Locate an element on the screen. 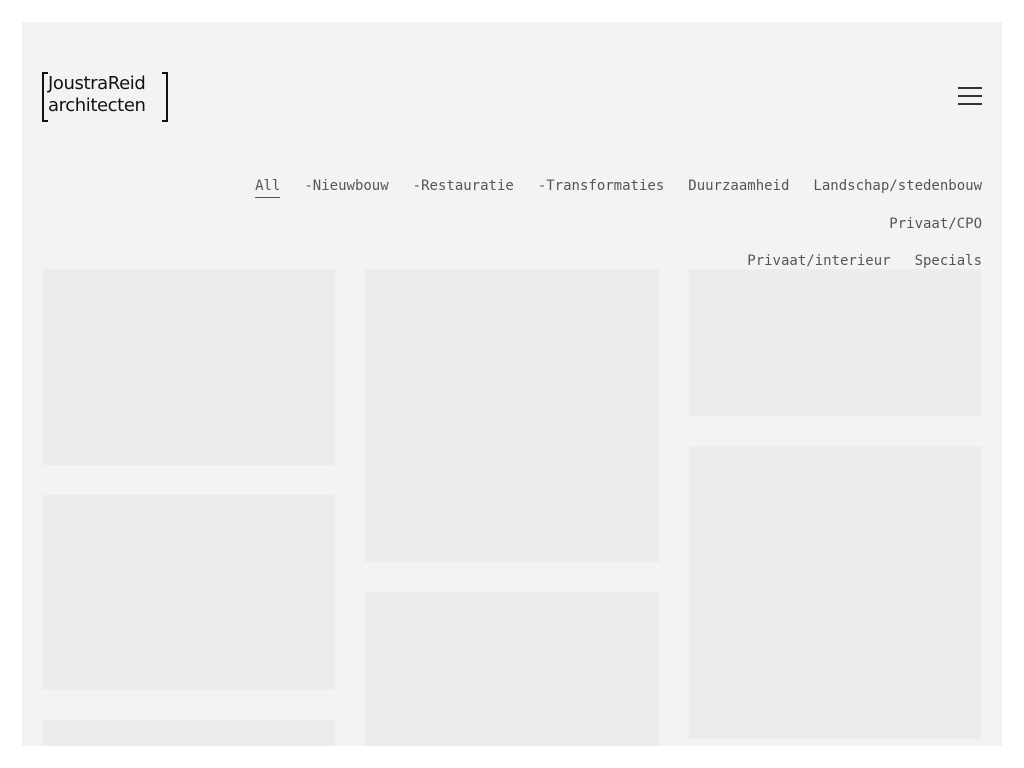 This screenshot has width=1024, height=768. filter-transformaties: -Transformaties is located at coordinates (601, 186).